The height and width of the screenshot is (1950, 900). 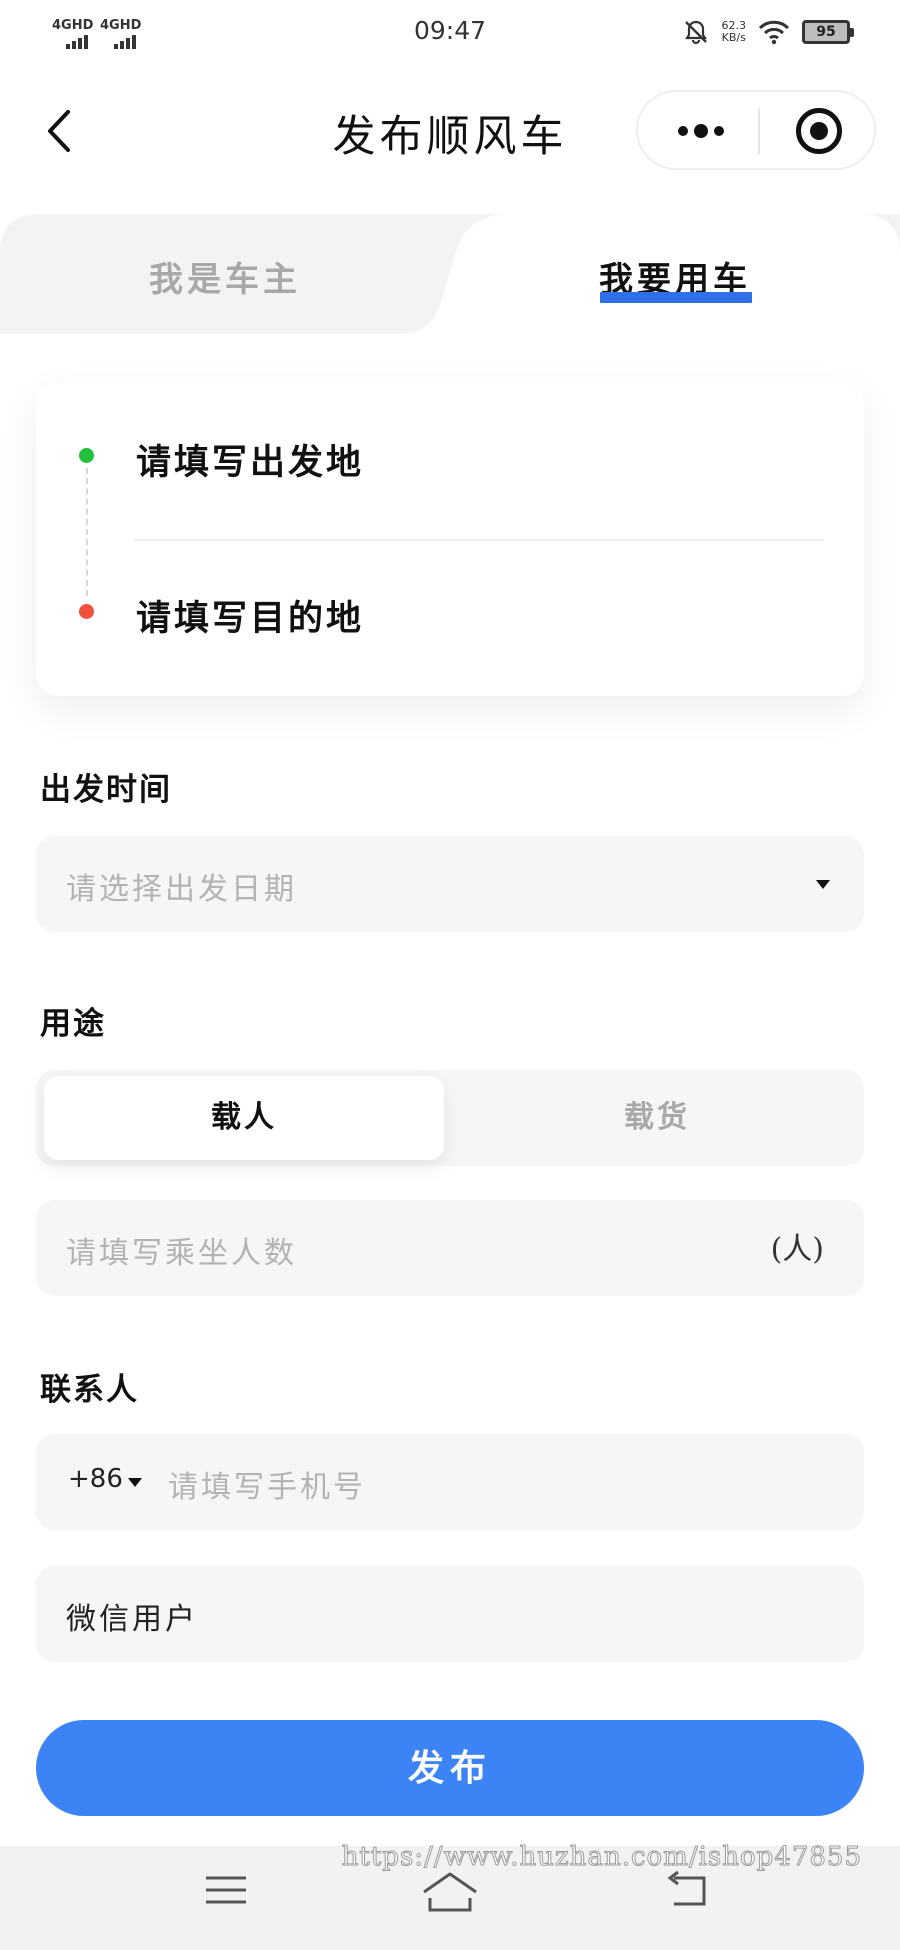 I want to click on more-dots-icon, so click(x=701, y=131).